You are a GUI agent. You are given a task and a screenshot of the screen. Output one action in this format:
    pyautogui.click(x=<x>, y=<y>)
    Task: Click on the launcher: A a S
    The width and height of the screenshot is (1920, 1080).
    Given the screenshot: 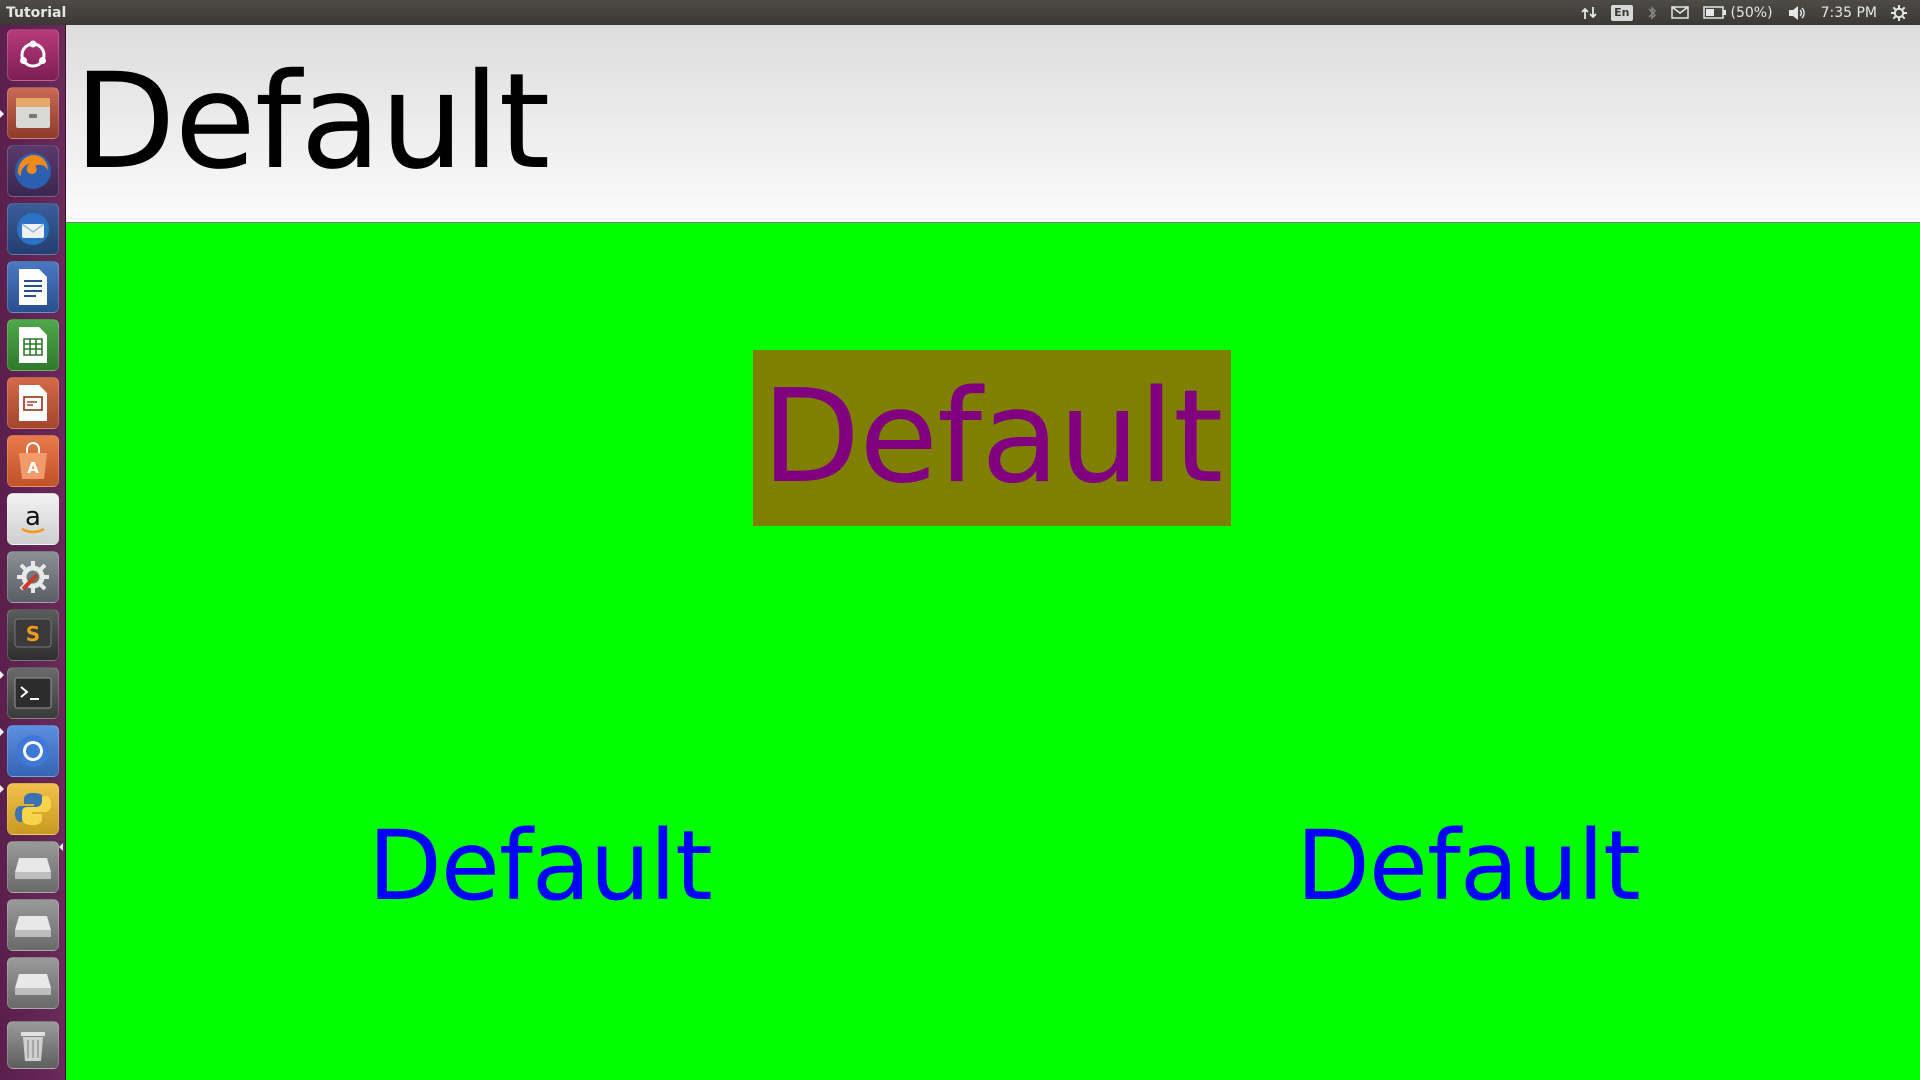 What is the action you would take?
    pyautogui.click(x=33, y=552)
    